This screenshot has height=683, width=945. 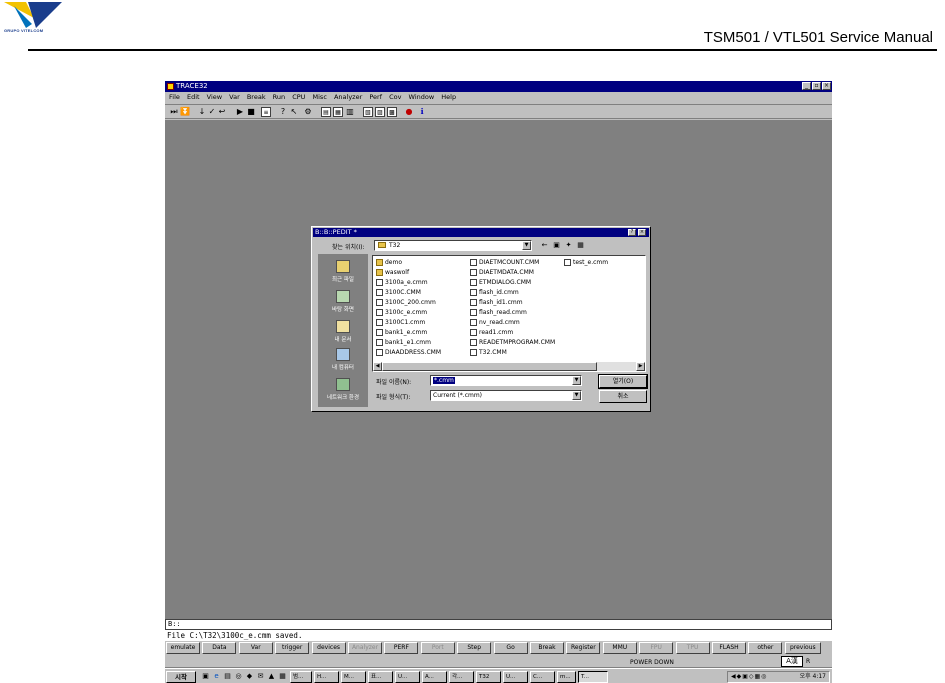 I want to click on step-into-icon: ⏬, so click(x=185, y=112).